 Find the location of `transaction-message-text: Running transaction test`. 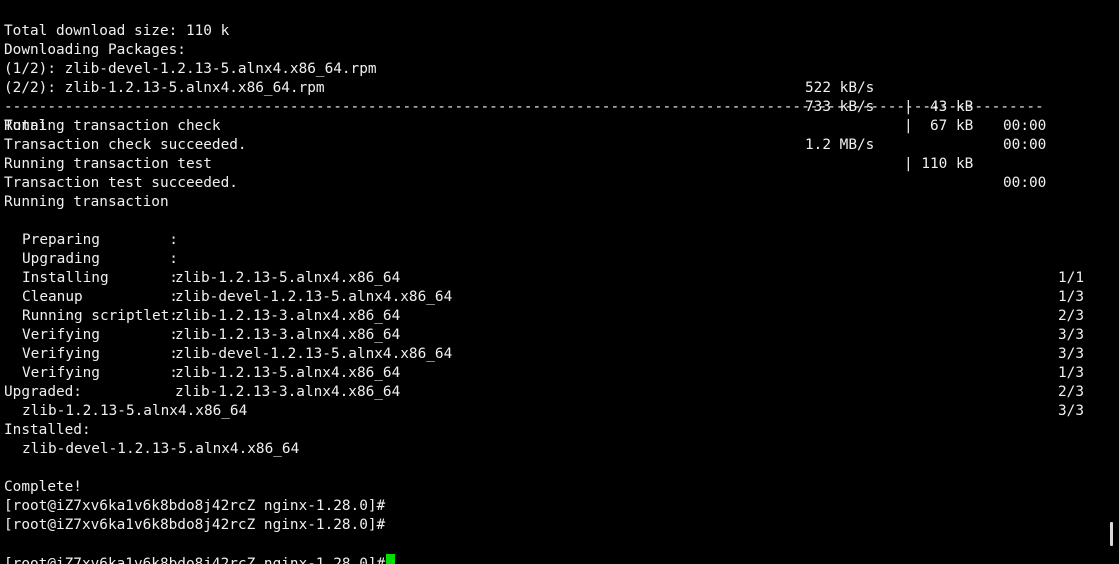

transaction-message-text: Running transaction test is located at coordinates (108, 164).